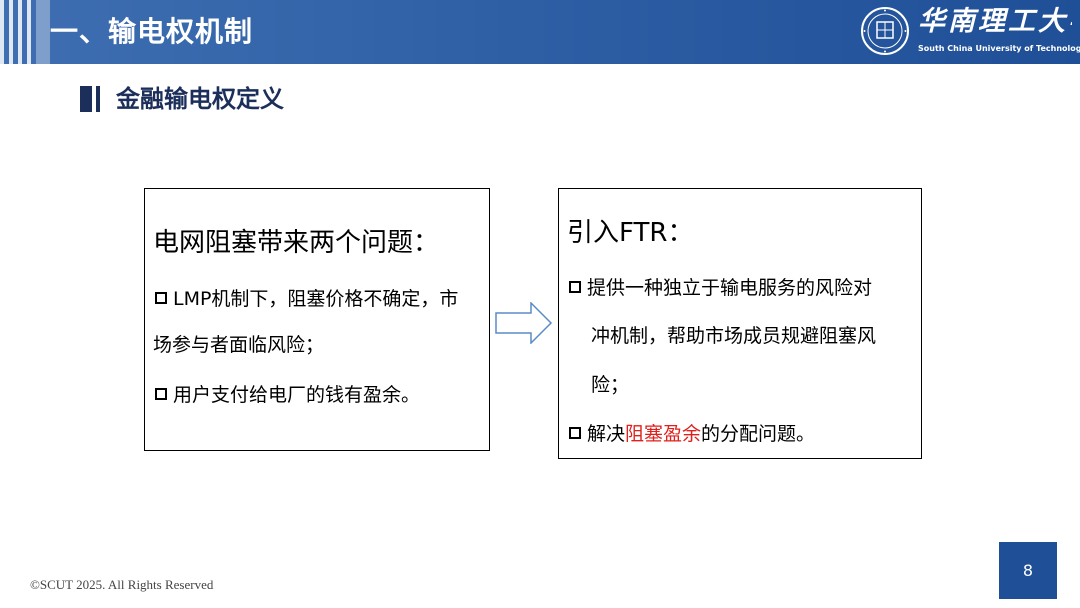  Describe the element at coordinates (663, 434) in the screenshot. I see `highlighted-term: 阻塞盈余` at that location.